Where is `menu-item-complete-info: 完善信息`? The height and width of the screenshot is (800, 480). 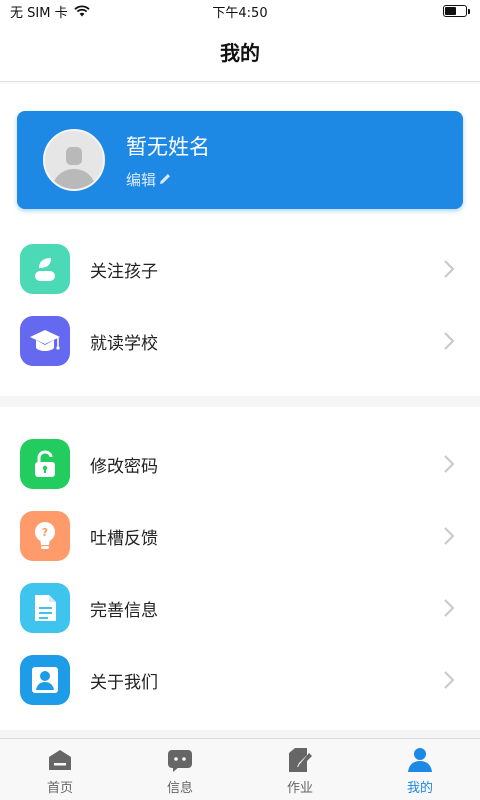 menu-item-complete-info: 完善信息 is located at coordinates (240, 608).